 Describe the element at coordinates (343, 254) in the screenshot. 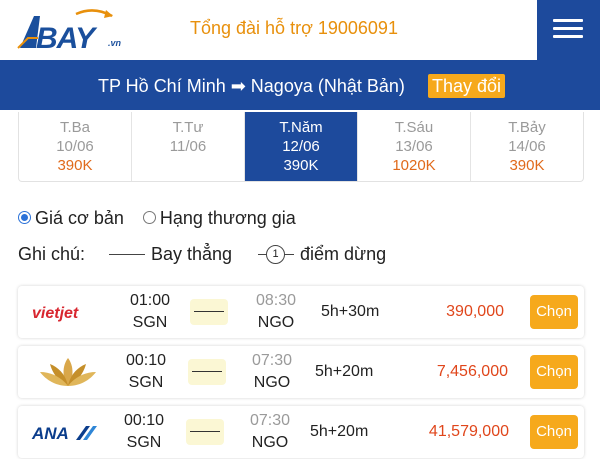

I see `legend-stop: điểm dừng` at that location.